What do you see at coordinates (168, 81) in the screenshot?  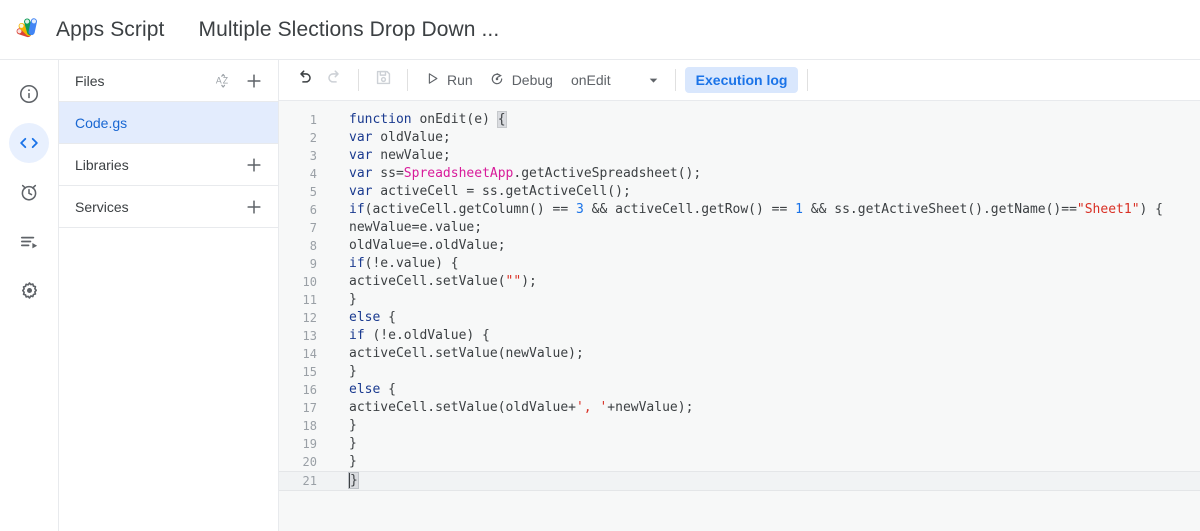 I see `files-section-header: Files A Z` at bounding box center [168, 81].